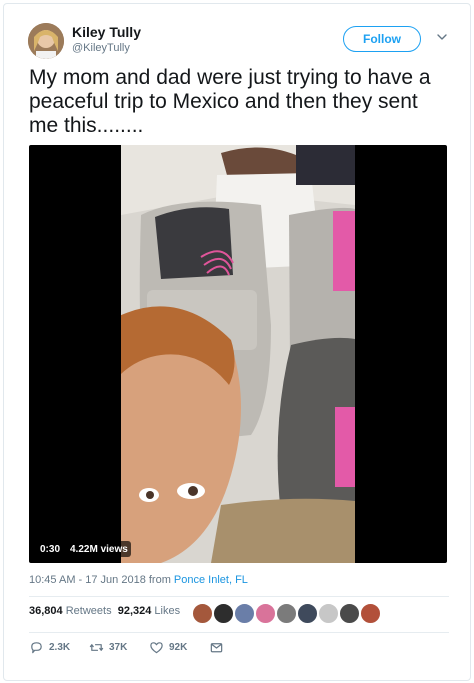  I want to click on retweets-label: Retweets, so click(89, 611).